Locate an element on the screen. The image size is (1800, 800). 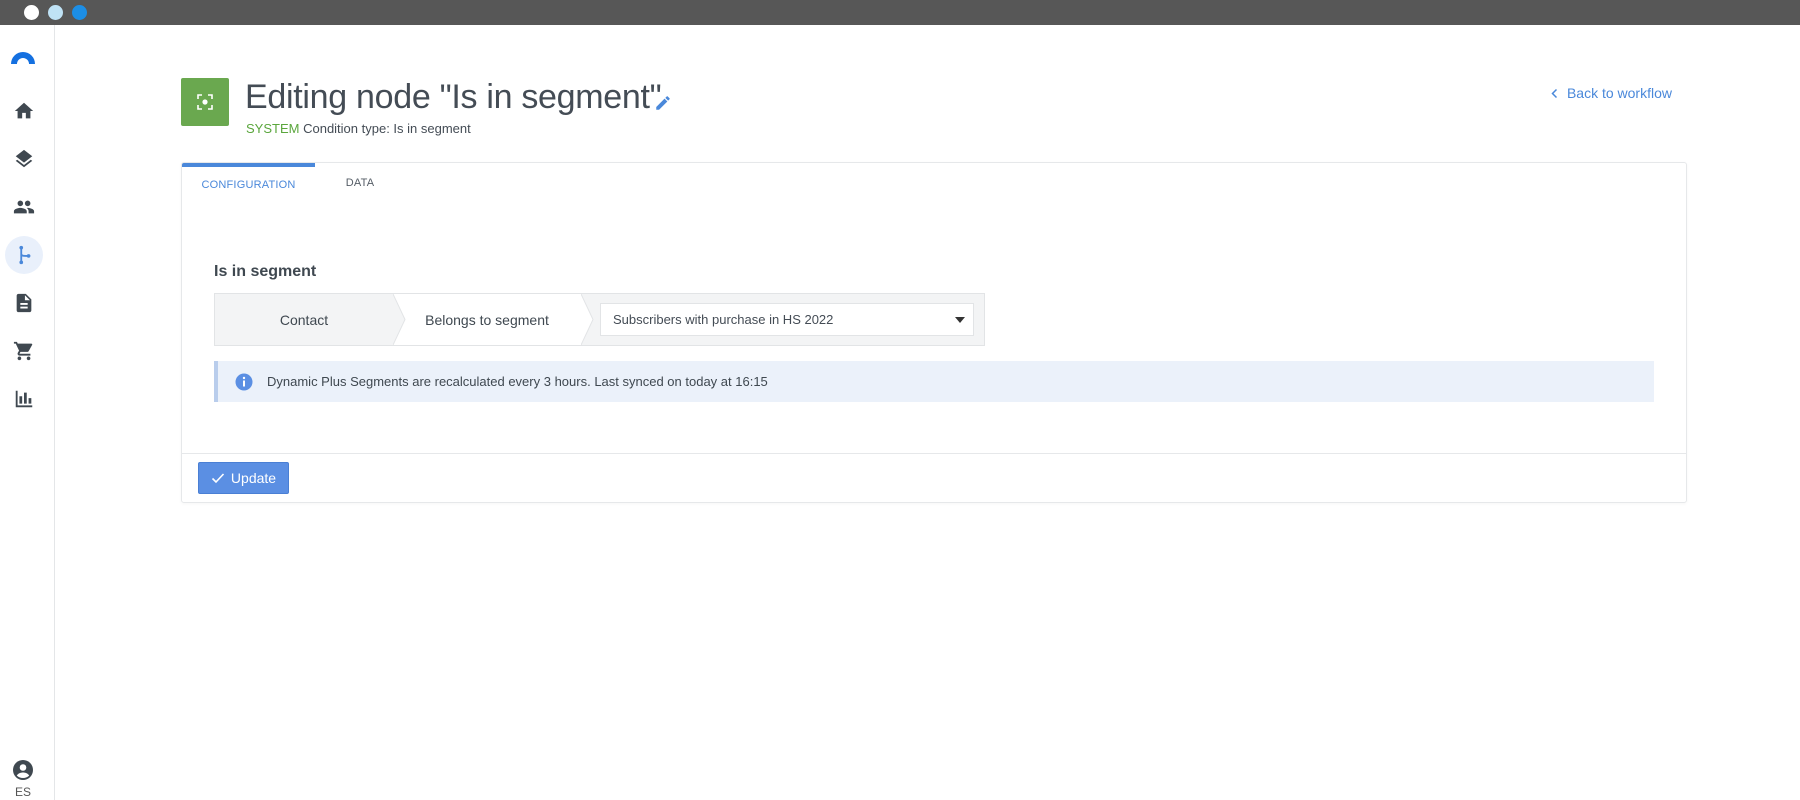
node-subtitle: SYSTEM Condition type: Is in segment is located at coordinates (358, 128).